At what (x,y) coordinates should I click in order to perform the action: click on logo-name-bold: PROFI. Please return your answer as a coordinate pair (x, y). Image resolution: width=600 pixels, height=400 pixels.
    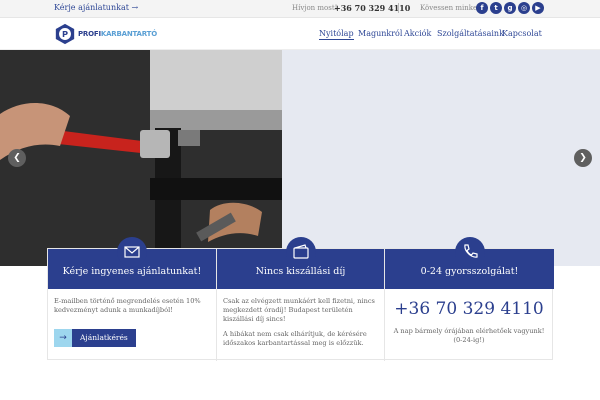
    Looking at the image, I should click on (89, 34).